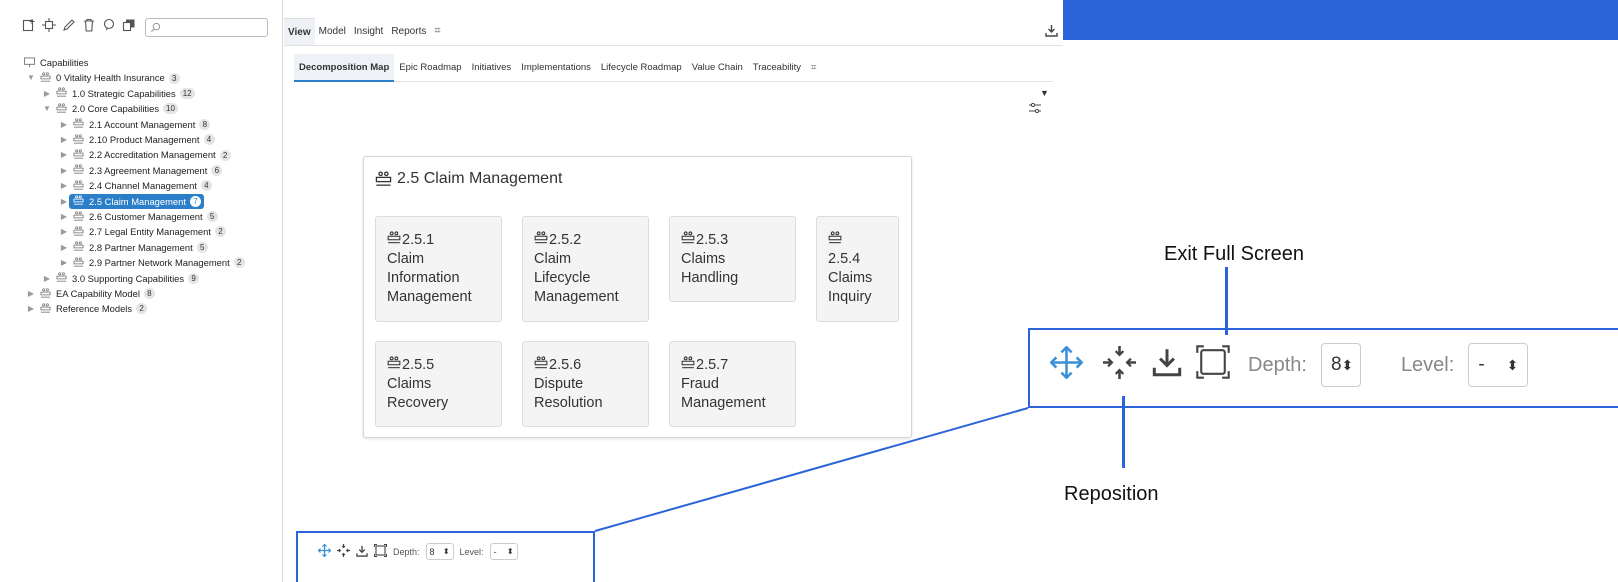  Describe the element at coordinates (1119, 365) in the screenshot. I see `reposition-icon` at that location.